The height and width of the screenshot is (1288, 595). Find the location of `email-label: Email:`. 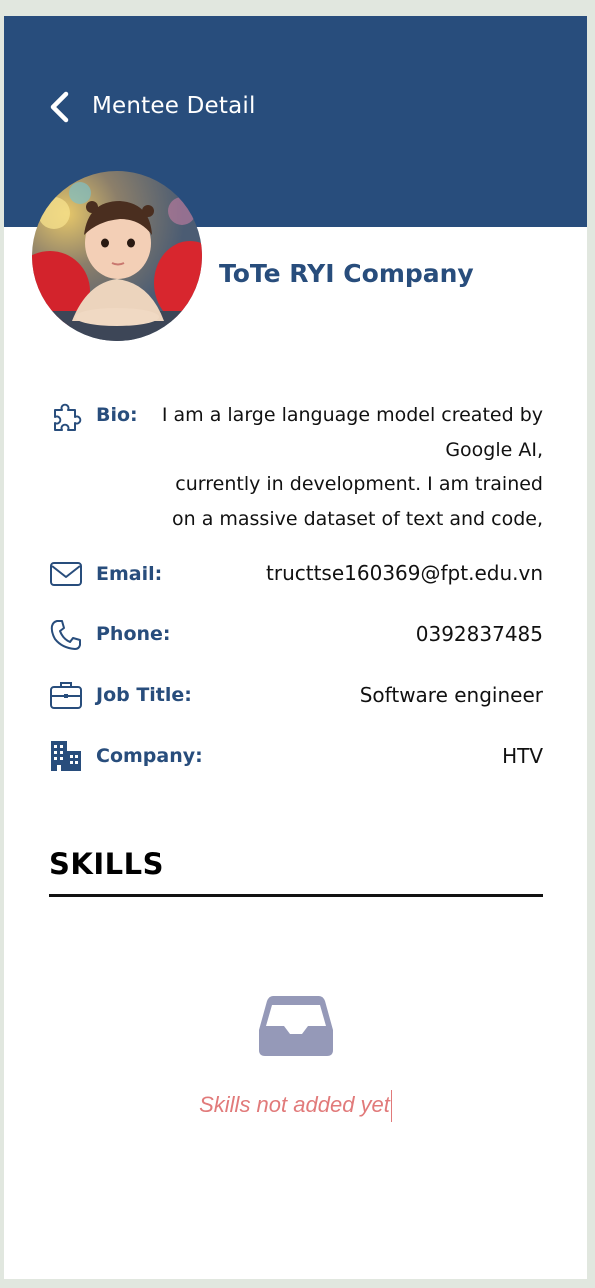

email-label: Email: is located at coordinates (129, 574).